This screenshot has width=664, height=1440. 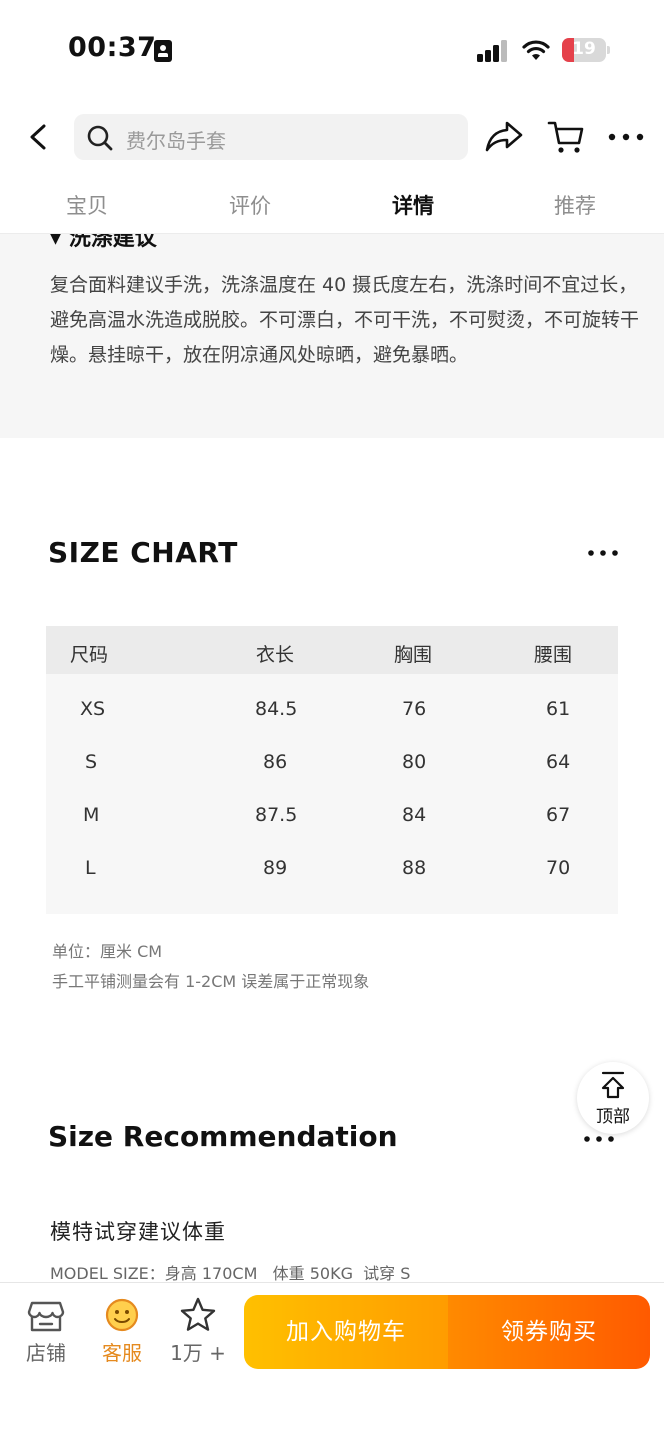 I want to click on cart-icon, so click(x=566, y=137).